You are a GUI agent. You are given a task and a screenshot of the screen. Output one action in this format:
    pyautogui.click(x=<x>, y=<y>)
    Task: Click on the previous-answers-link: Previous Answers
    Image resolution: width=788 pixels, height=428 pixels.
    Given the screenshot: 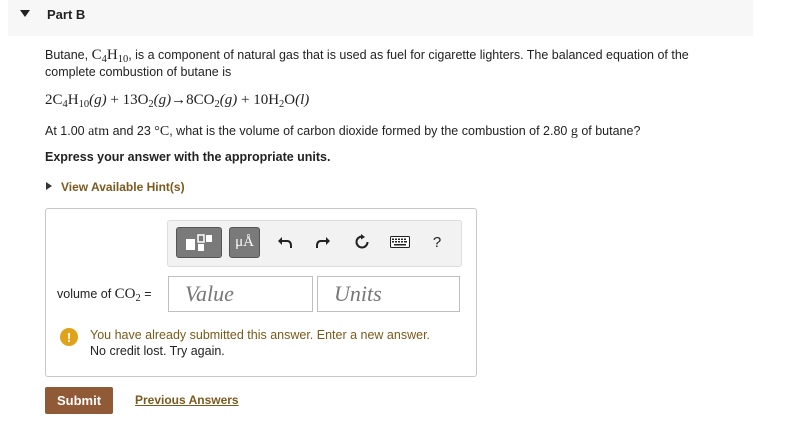 What is the action you would take?
    pyautogui.click(x=187, y=400)
    